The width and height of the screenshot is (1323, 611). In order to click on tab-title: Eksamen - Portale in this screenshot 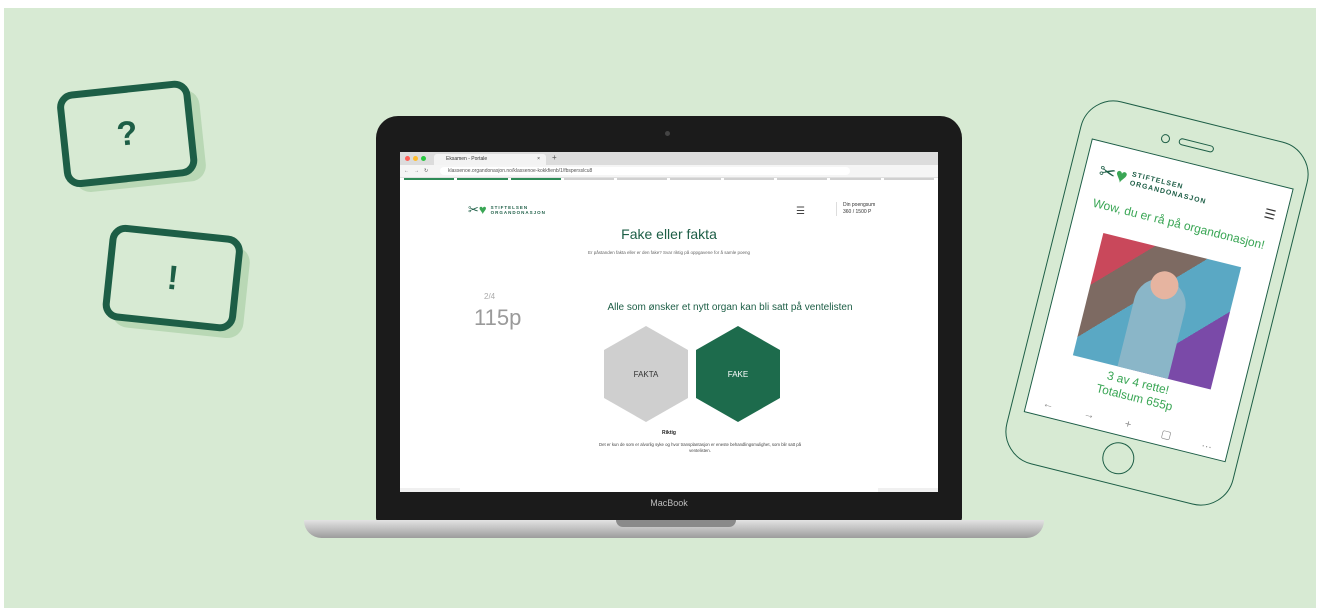, I will do `click(467, 159)`.